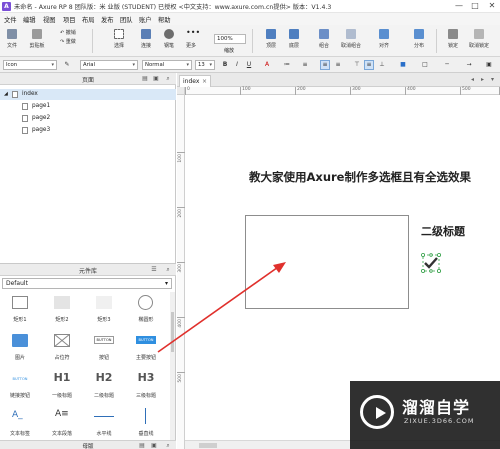 The height and width of the screenshot is (449, 500). I want to click on align-middle-icon: ≡, so click(369, 65).